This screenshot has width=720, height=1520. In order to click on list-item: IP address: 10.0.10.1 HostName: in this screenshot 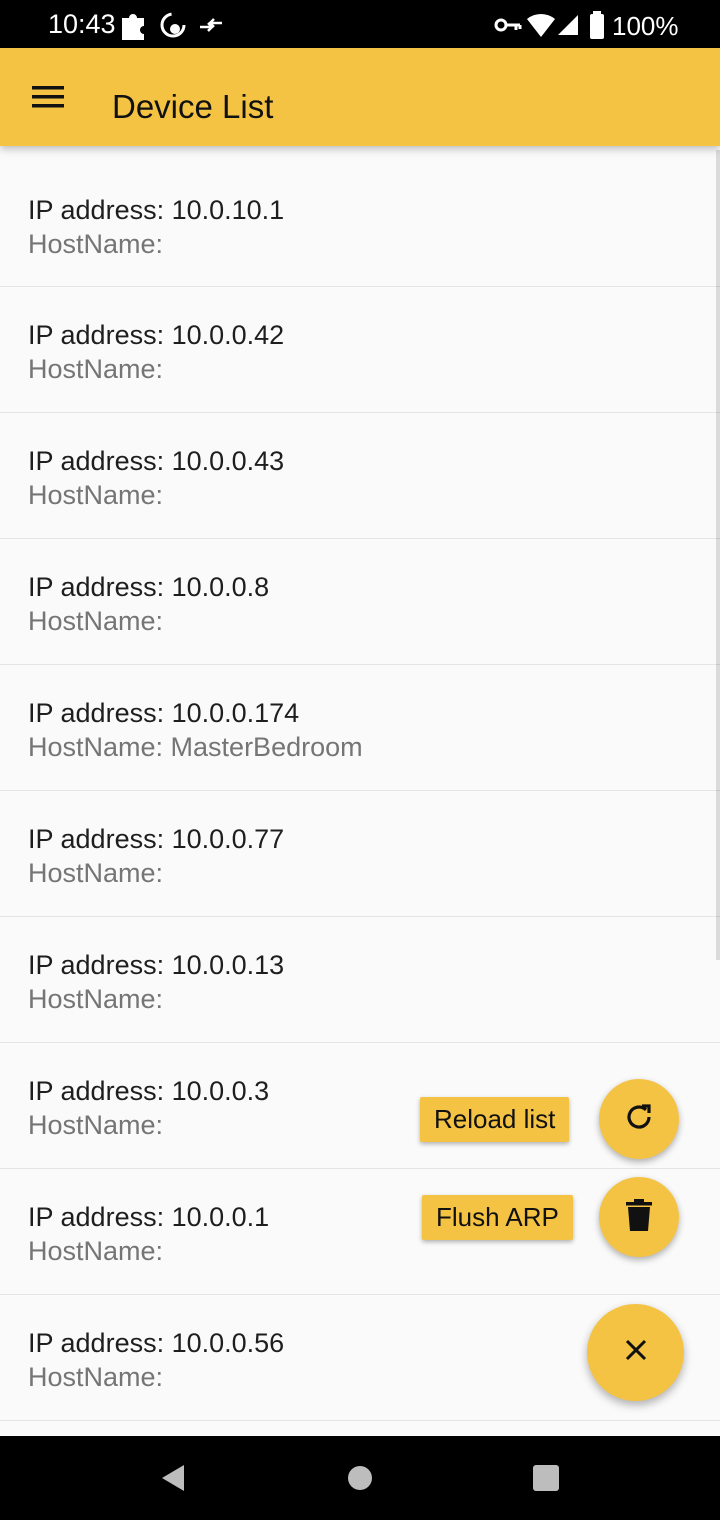, I will do `click(360, 216)`.